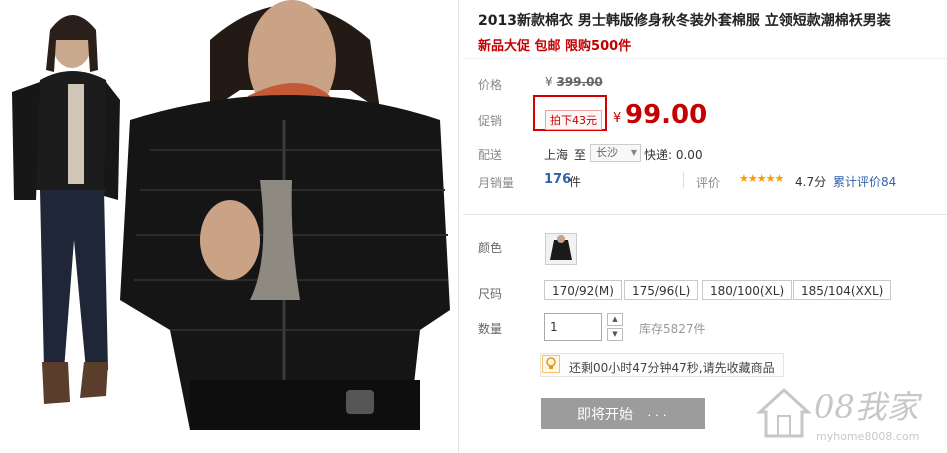 This screenshot has height=453, width=947. What do you see at coordinates (633, 152) in the screenshot?
I see `chevron-down-icon: ▼` at bounding box center [633, 152].